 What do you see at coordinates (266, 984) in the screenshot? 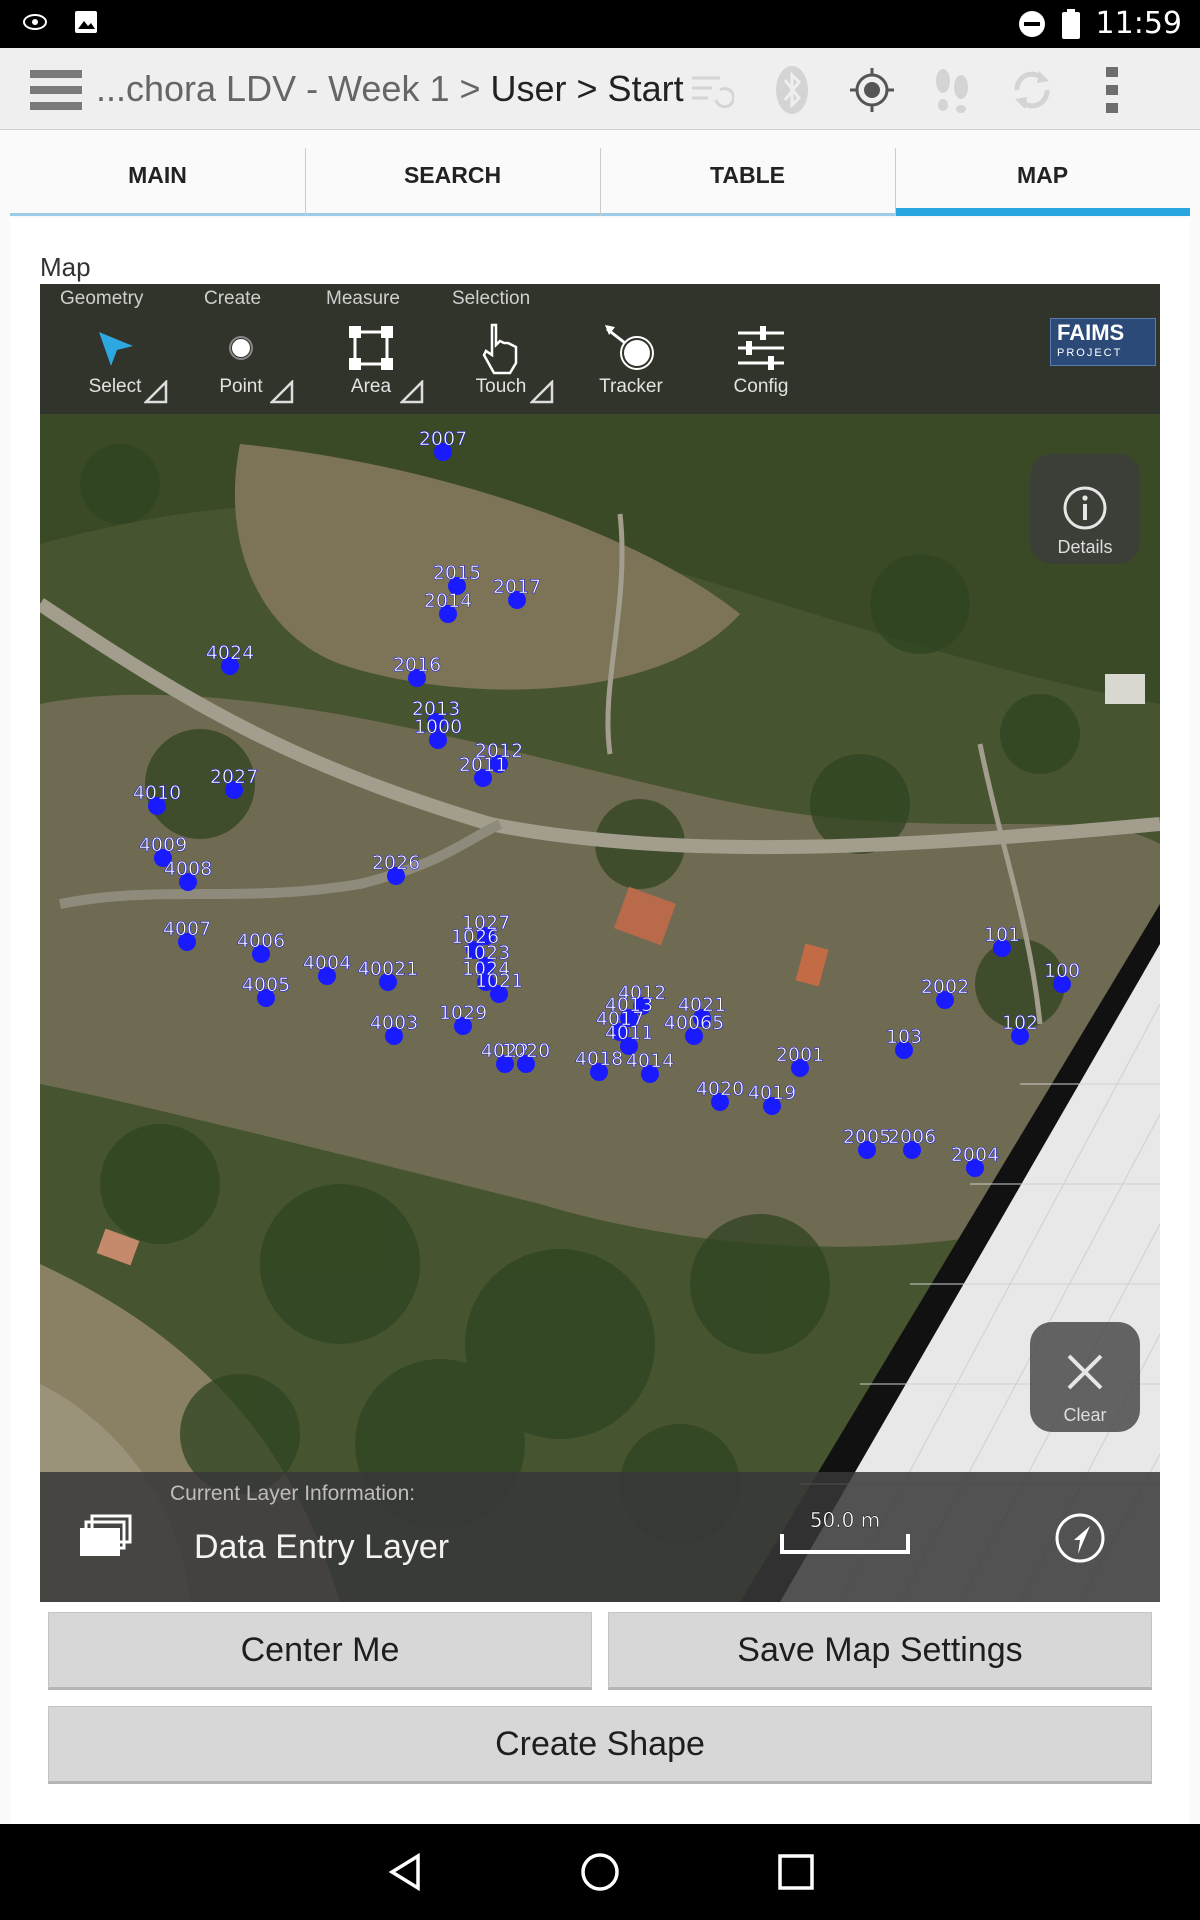
I see `map-point-label: 4005` at bounding box center [266, 984].